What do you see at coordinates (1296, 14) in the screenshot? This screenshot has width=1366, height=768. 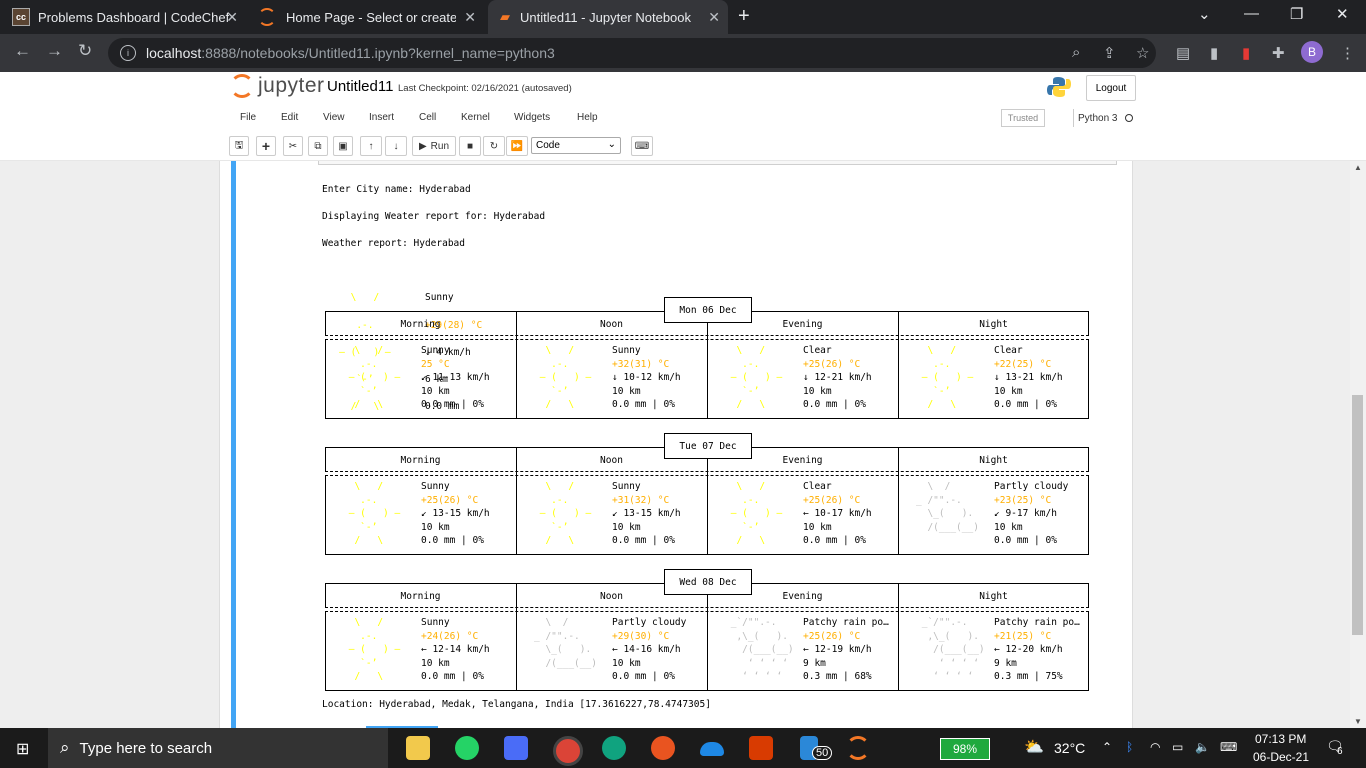 I see `maximize-button: ❐` at bounding box center [1296, 14].